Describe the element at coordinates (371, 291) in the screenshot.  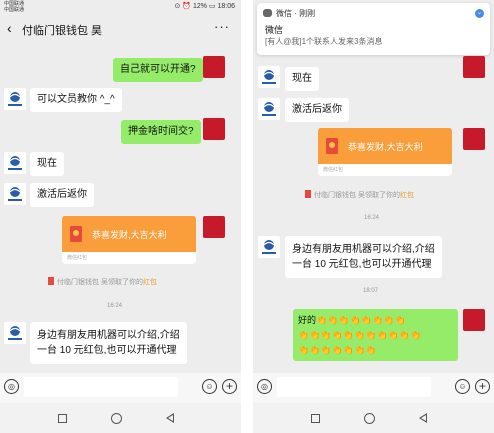
I see `timestamp: 18:07` at that location.